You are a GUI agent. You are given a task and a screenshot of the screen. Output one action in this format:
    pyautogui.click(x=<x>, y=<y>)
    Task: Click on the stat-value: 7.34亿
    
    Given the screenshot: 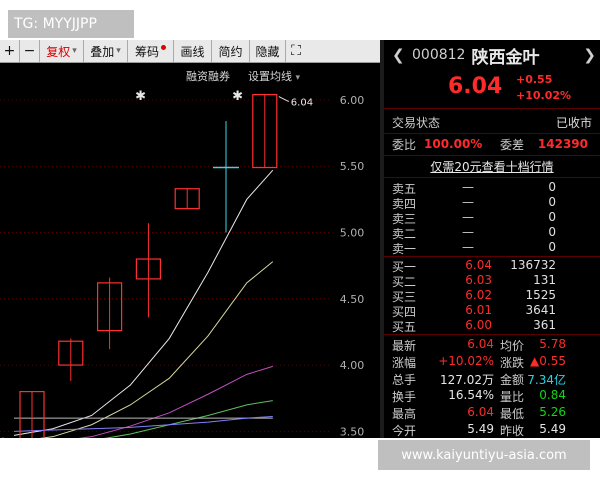 What is the action you would take?
    pyautogui.click(x=546, y=380)
    